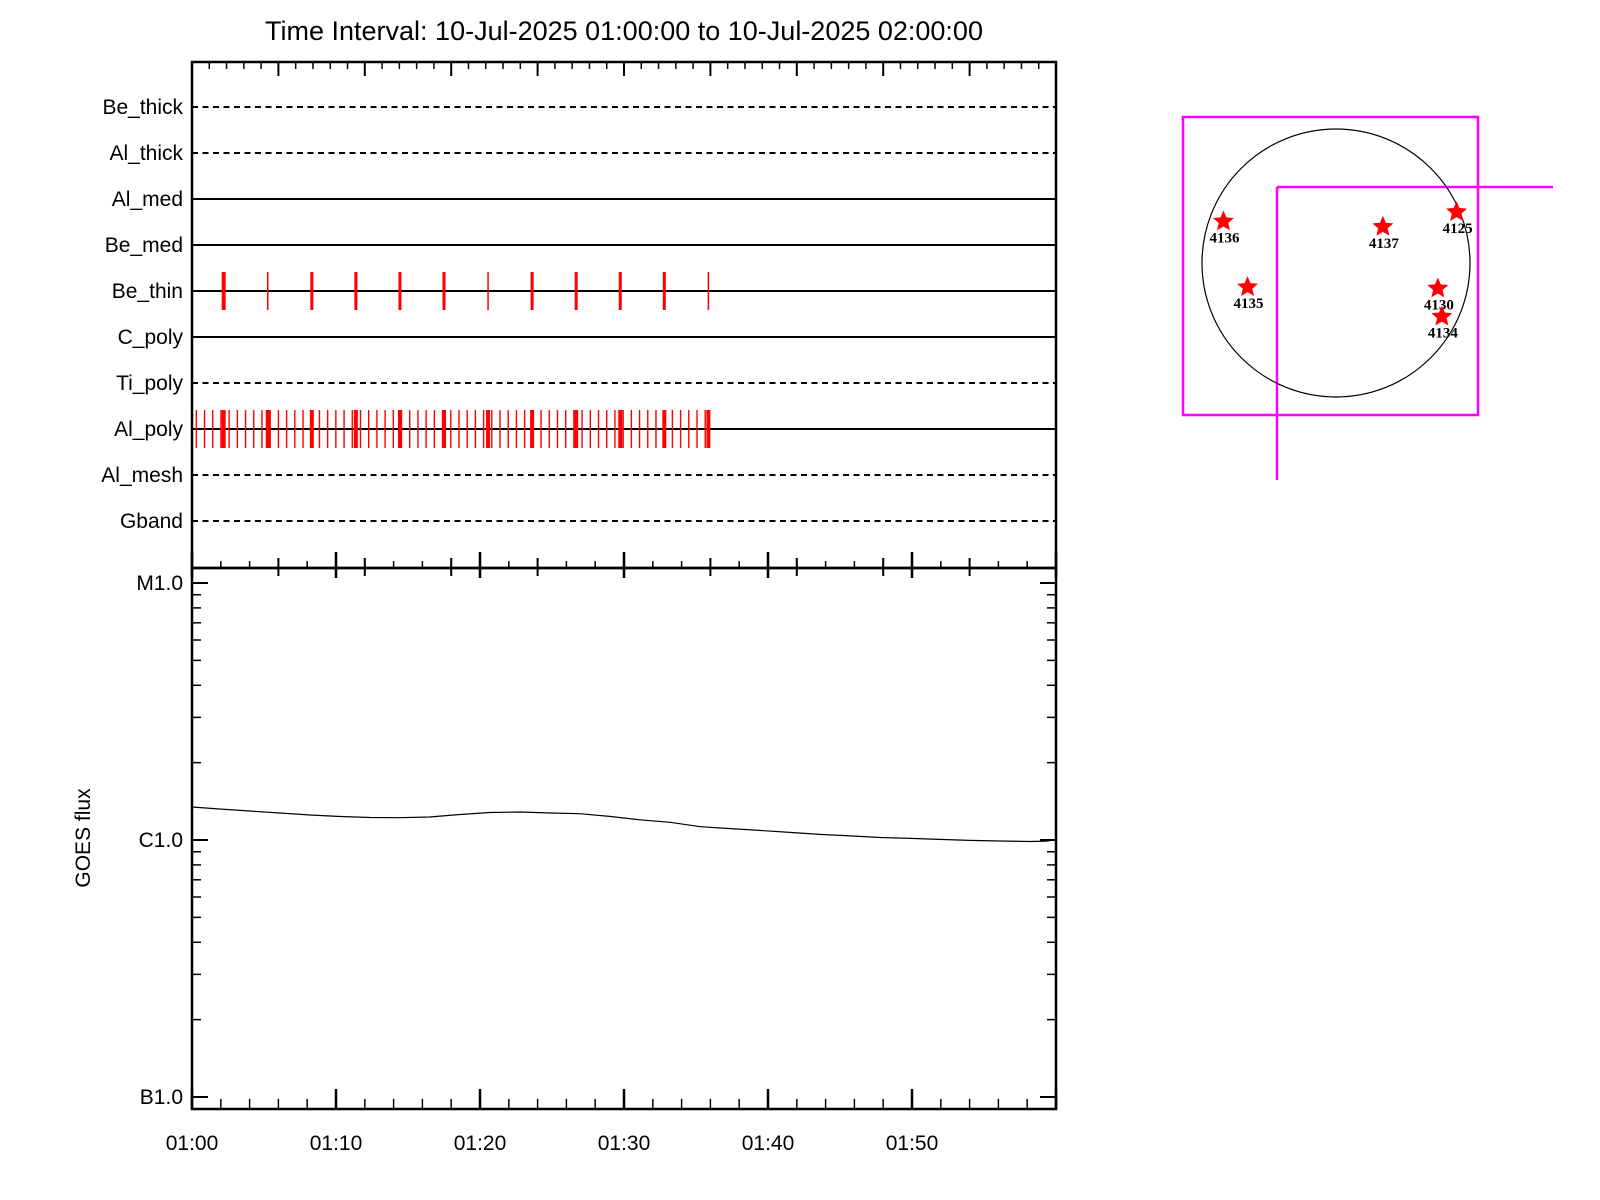  What do you see at coordinates (584, 199) in the screenshot?
I see `filter-row-Al_med: Al_med` at bounding box center [584, 199].